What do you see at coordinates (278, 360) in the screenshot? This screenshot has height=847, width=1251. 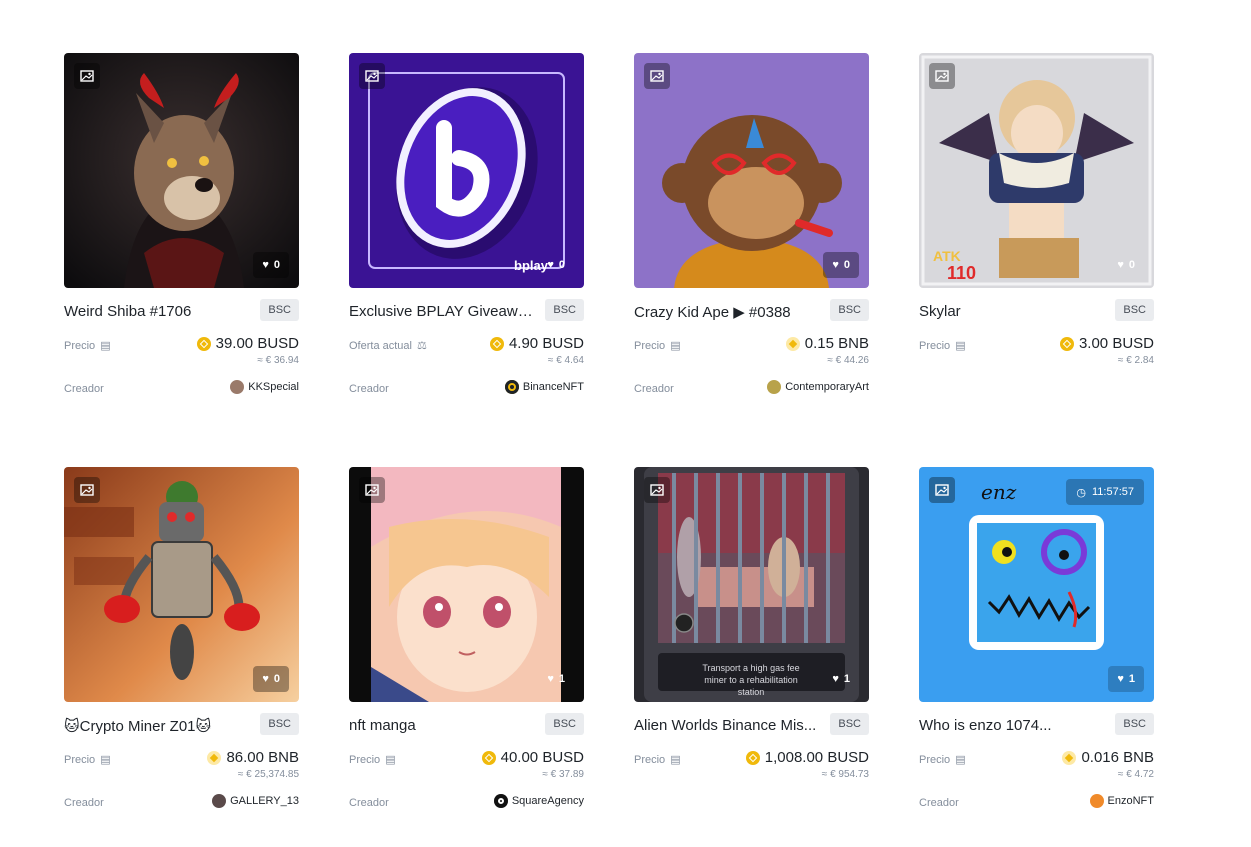 I see `fiat-price: ≈ € 36.94` at bounding box center [278, 360].